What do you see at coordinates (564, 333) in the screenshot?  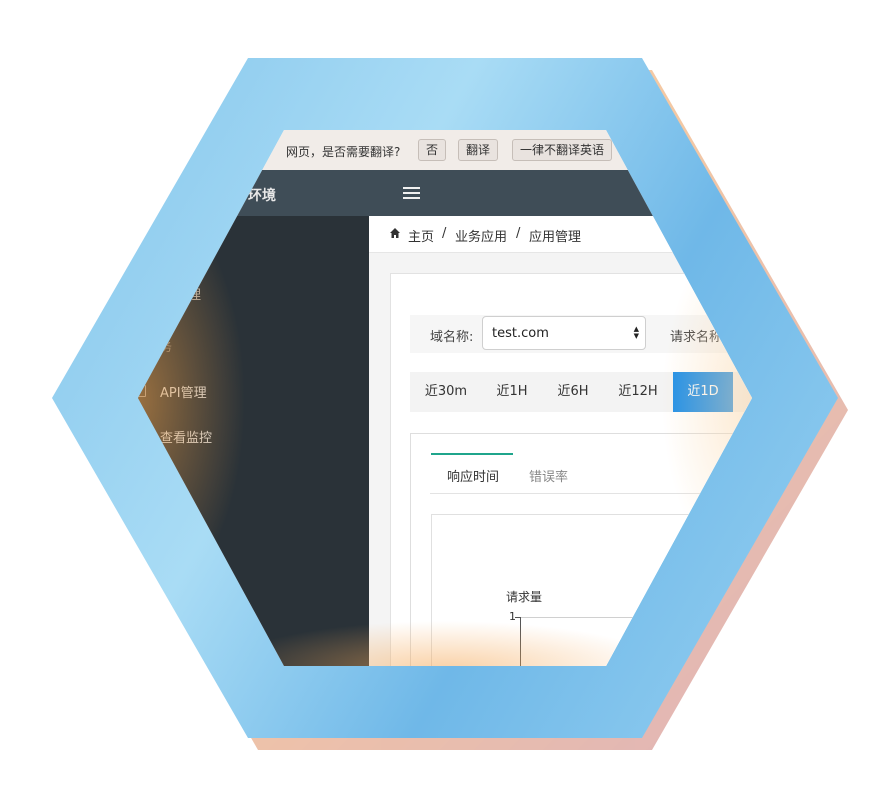 I see `domain-select: test.com ▲ ▼` at bounding box center [564, 333].